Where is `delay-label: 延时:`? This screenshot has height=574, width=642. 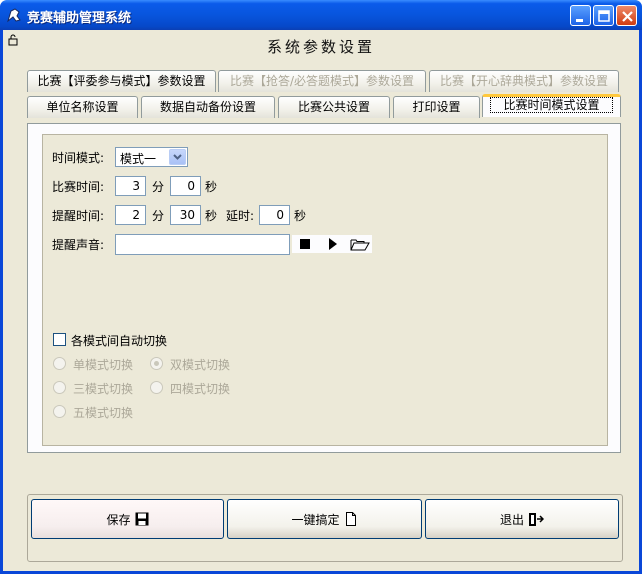
delay-label: 延时: is located at coordinates (240, 216).